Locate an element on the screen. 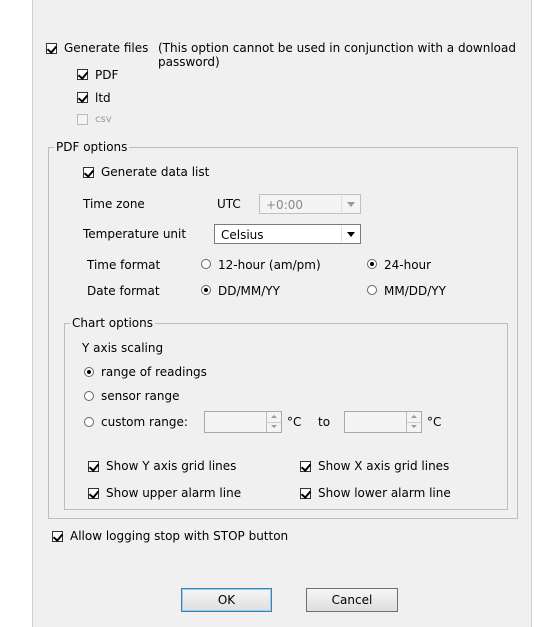 Image resolution: width=546 pixels, height=627 pixels. show-y-grid-label: Show Y axis grid lines is located at coordinates (171, 466).